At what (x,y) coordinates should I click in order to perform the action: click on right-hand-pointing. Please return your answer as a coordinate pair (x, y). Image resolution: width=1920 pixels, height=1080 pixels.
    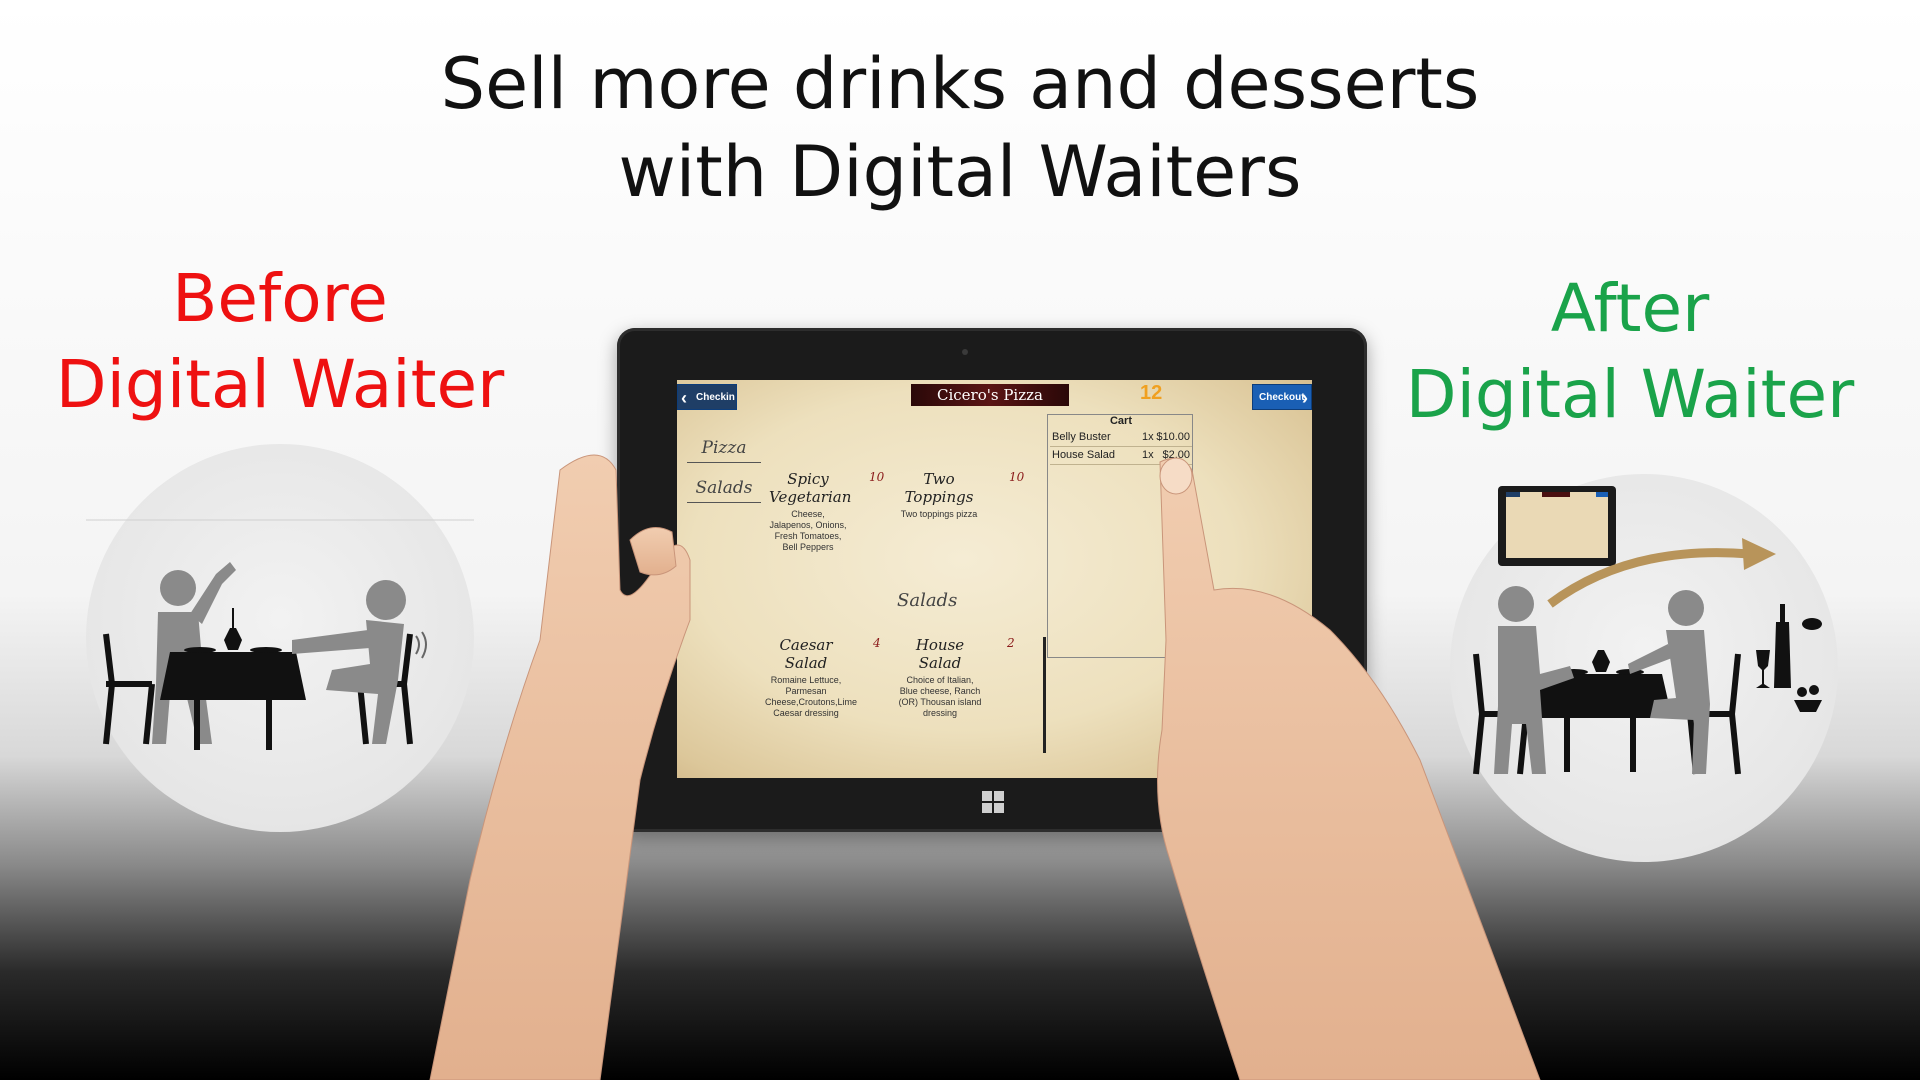
    Looking at the image, I should click on (1349, 768).